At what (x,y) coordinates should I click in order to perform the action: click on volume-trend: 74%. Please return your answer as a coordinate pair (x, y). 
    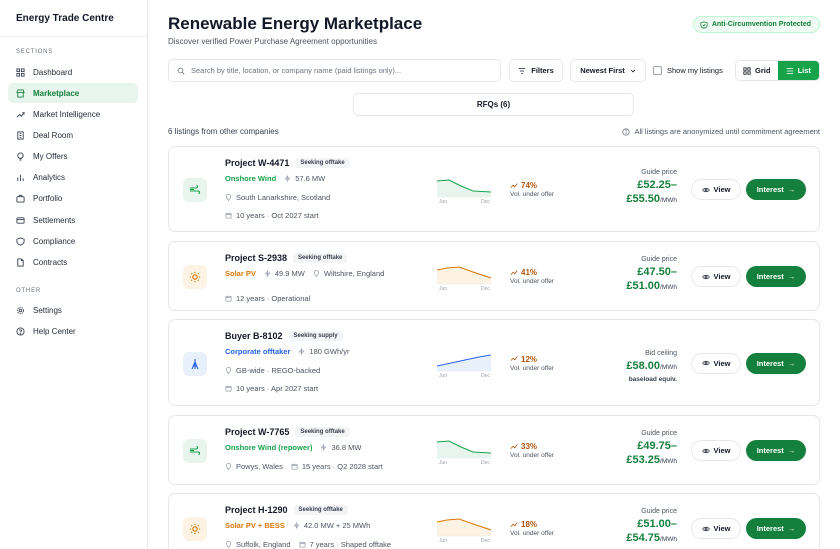
    Looking at the image, I should click on (523, 185).